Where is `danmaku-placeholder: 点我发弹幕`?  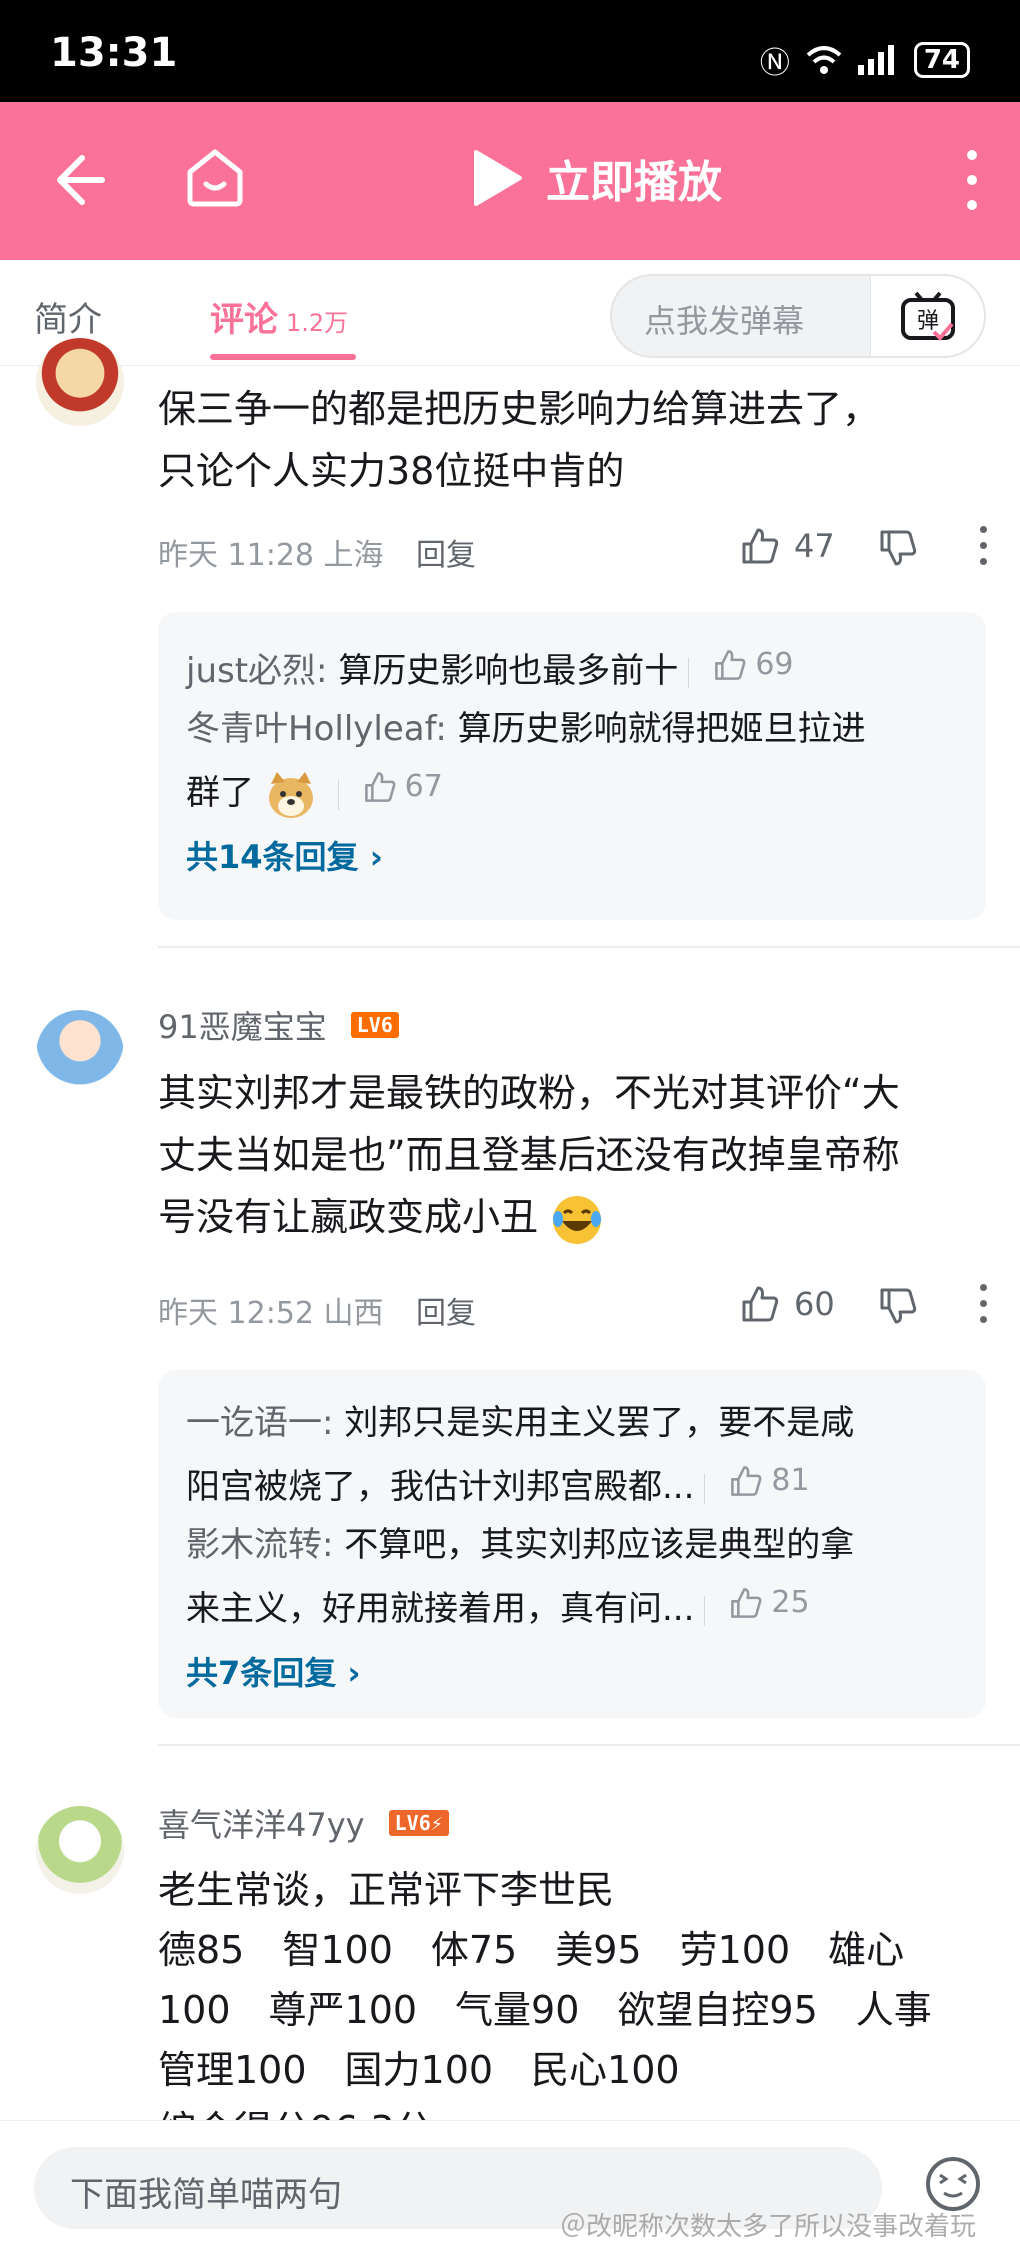
danmaku-placeholder: 点我发弹幕 is located at coordinates (724, 321).